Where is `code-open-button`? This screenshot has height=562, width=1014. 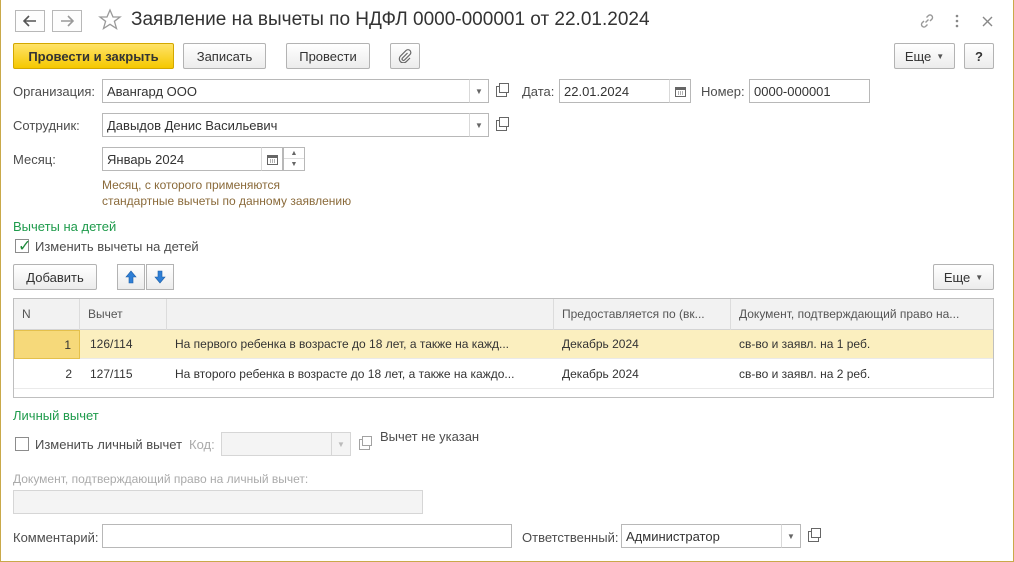 code-open-button is located at coordinates (364, 444).